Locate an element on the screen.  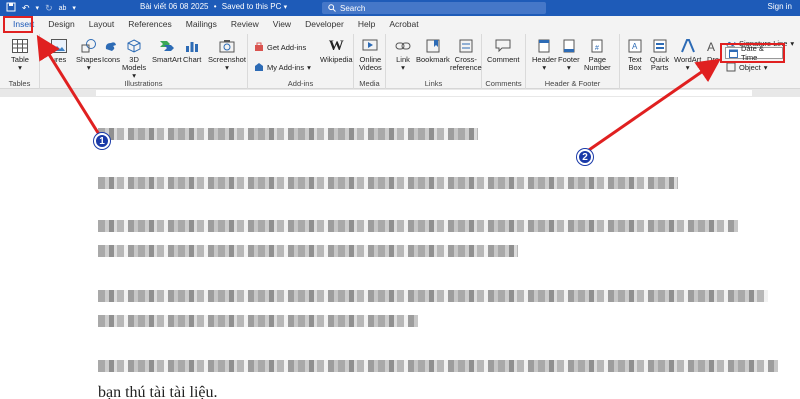
step-badge-2: 2 is located at coordinates (585, 157).